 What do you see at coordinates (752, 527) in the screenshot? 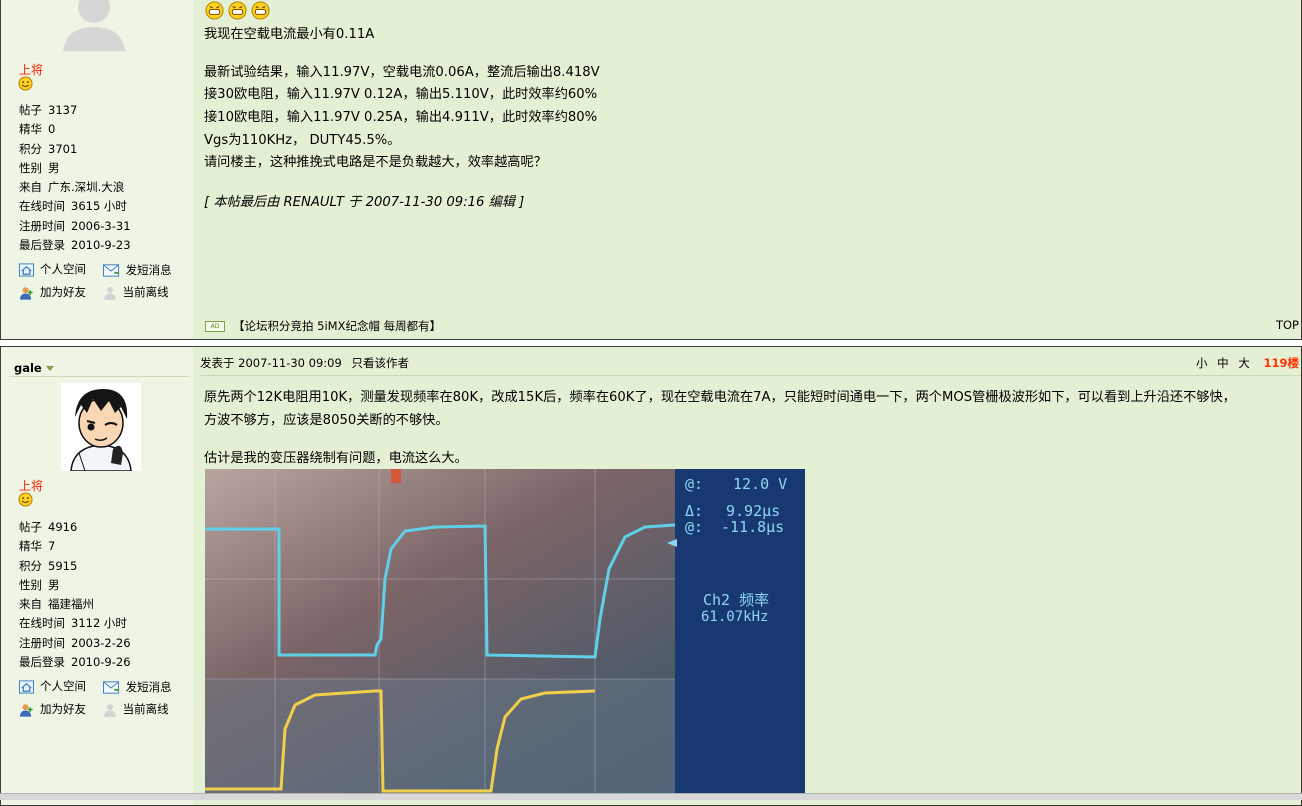
I see `scope-at-time: -11.8µs` at bounding box center [752, 527].